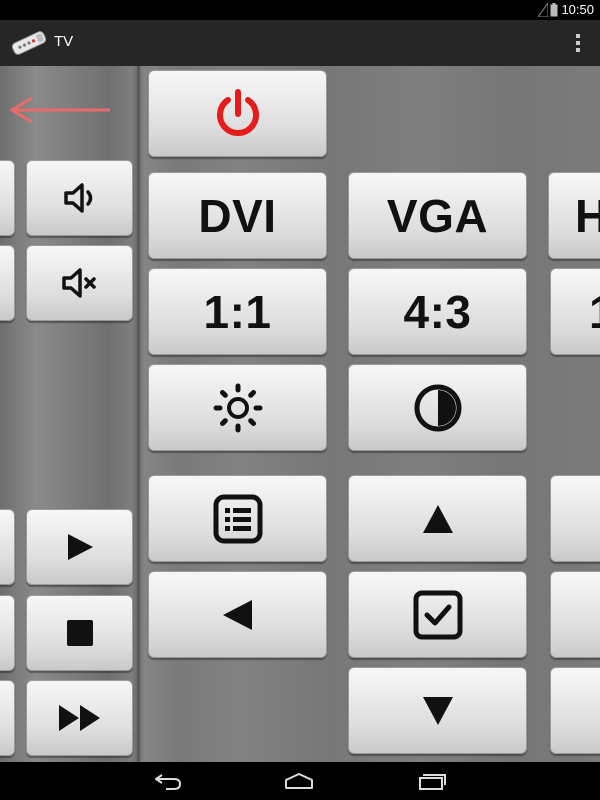  I want to click on fast-forward-button, so click(79, 718).